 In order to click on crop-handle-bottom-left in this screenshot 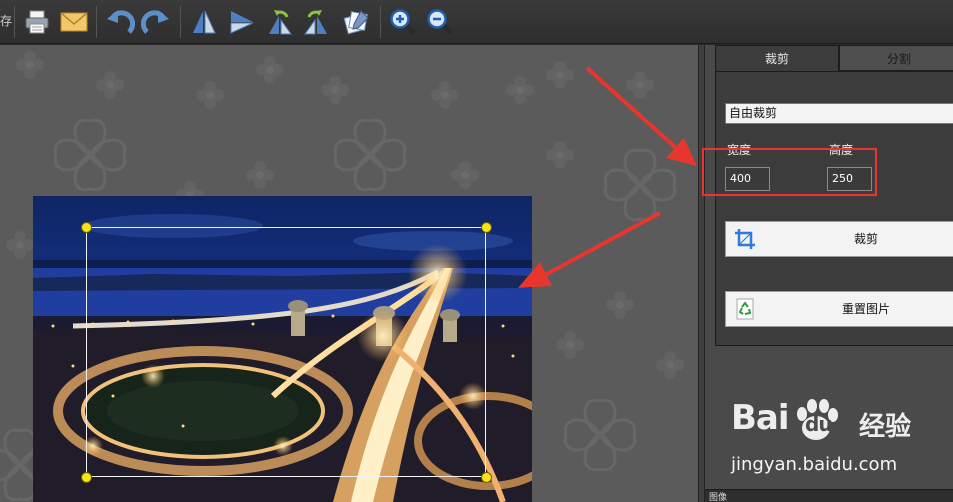, I will do `click(86, 477)`.